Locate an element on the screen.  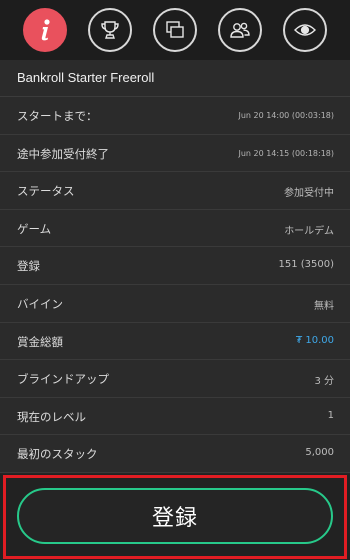
detail-value: Jun 20 14:15 (00:18:18) is located at coordinates (286, 153).